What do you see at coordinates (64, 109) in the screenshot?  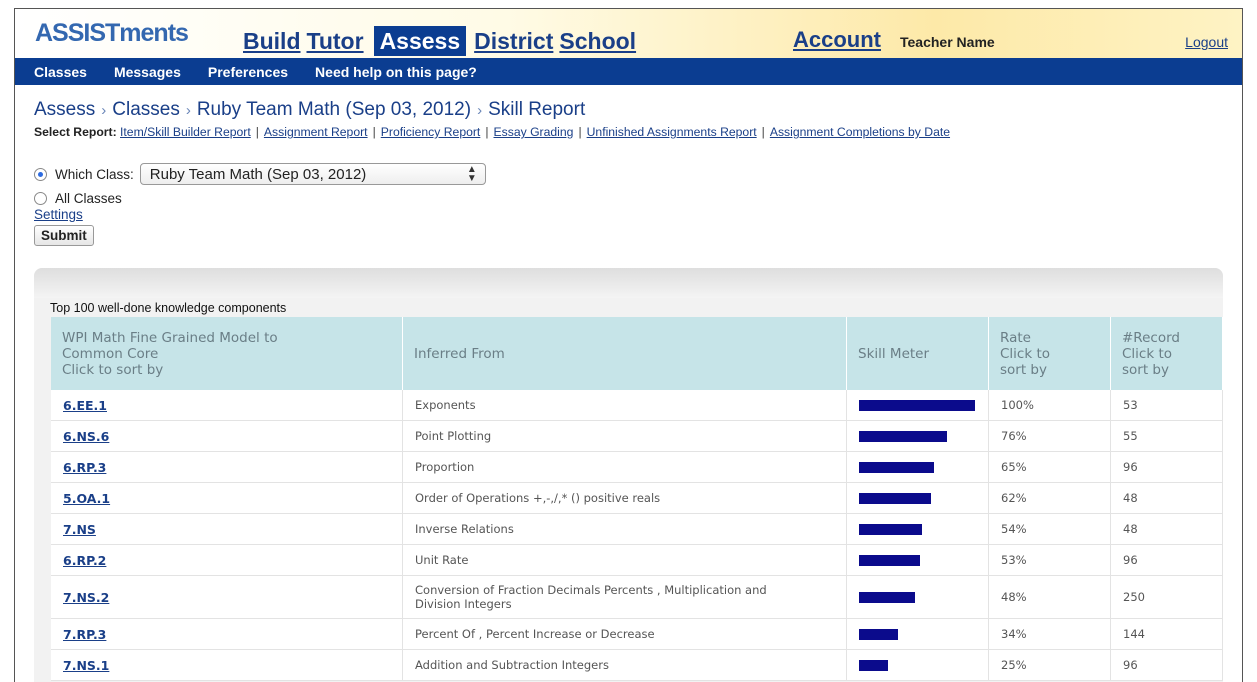 I see `breadcrumb-assess: Assess` at bounding box center [64, 109].